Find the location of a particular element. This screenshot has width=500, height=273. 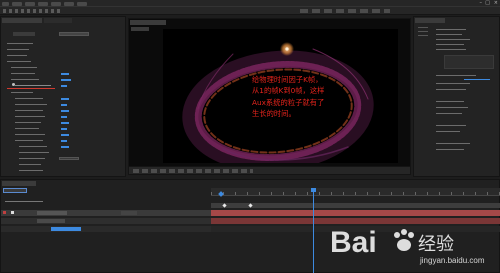

link-text is located at coordinates (477, 79).